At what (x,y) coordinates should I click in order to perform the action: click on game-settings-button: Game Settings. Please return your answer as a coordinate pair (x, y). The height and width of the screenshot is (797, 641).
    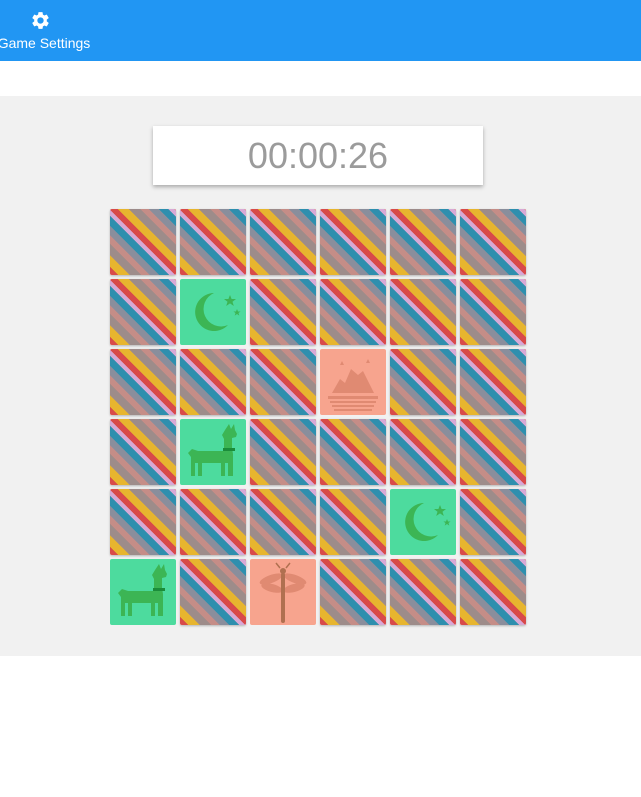
    Looking at the image, I should click on (46, 31).